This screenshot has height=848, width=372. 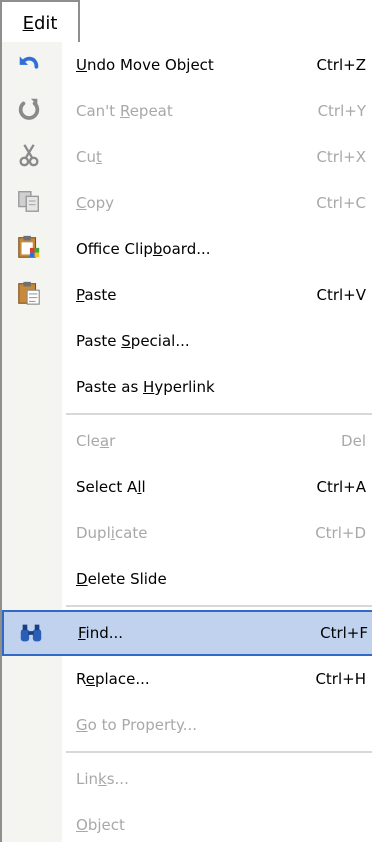 What do you see at coordinates (88, 441) in the screenshot?
I see `menu-item-clear-label-pre: Cle` at bounding box center [88, 441].